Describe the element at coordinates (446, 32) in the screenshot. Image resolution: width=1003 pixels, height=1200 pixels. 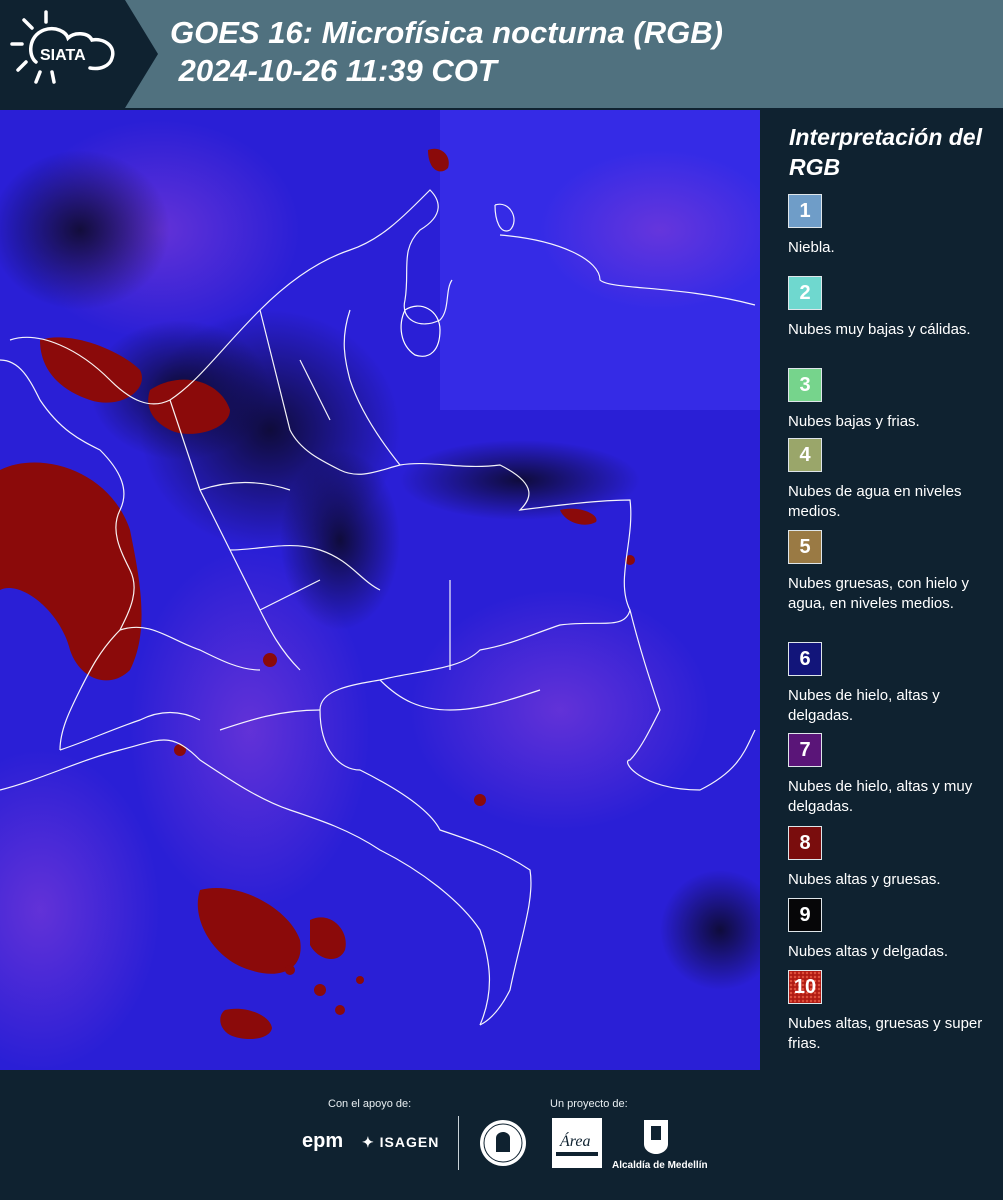
I see `title-line-1: GOES 16: Microfísica nocturna (RGB)` at that location.